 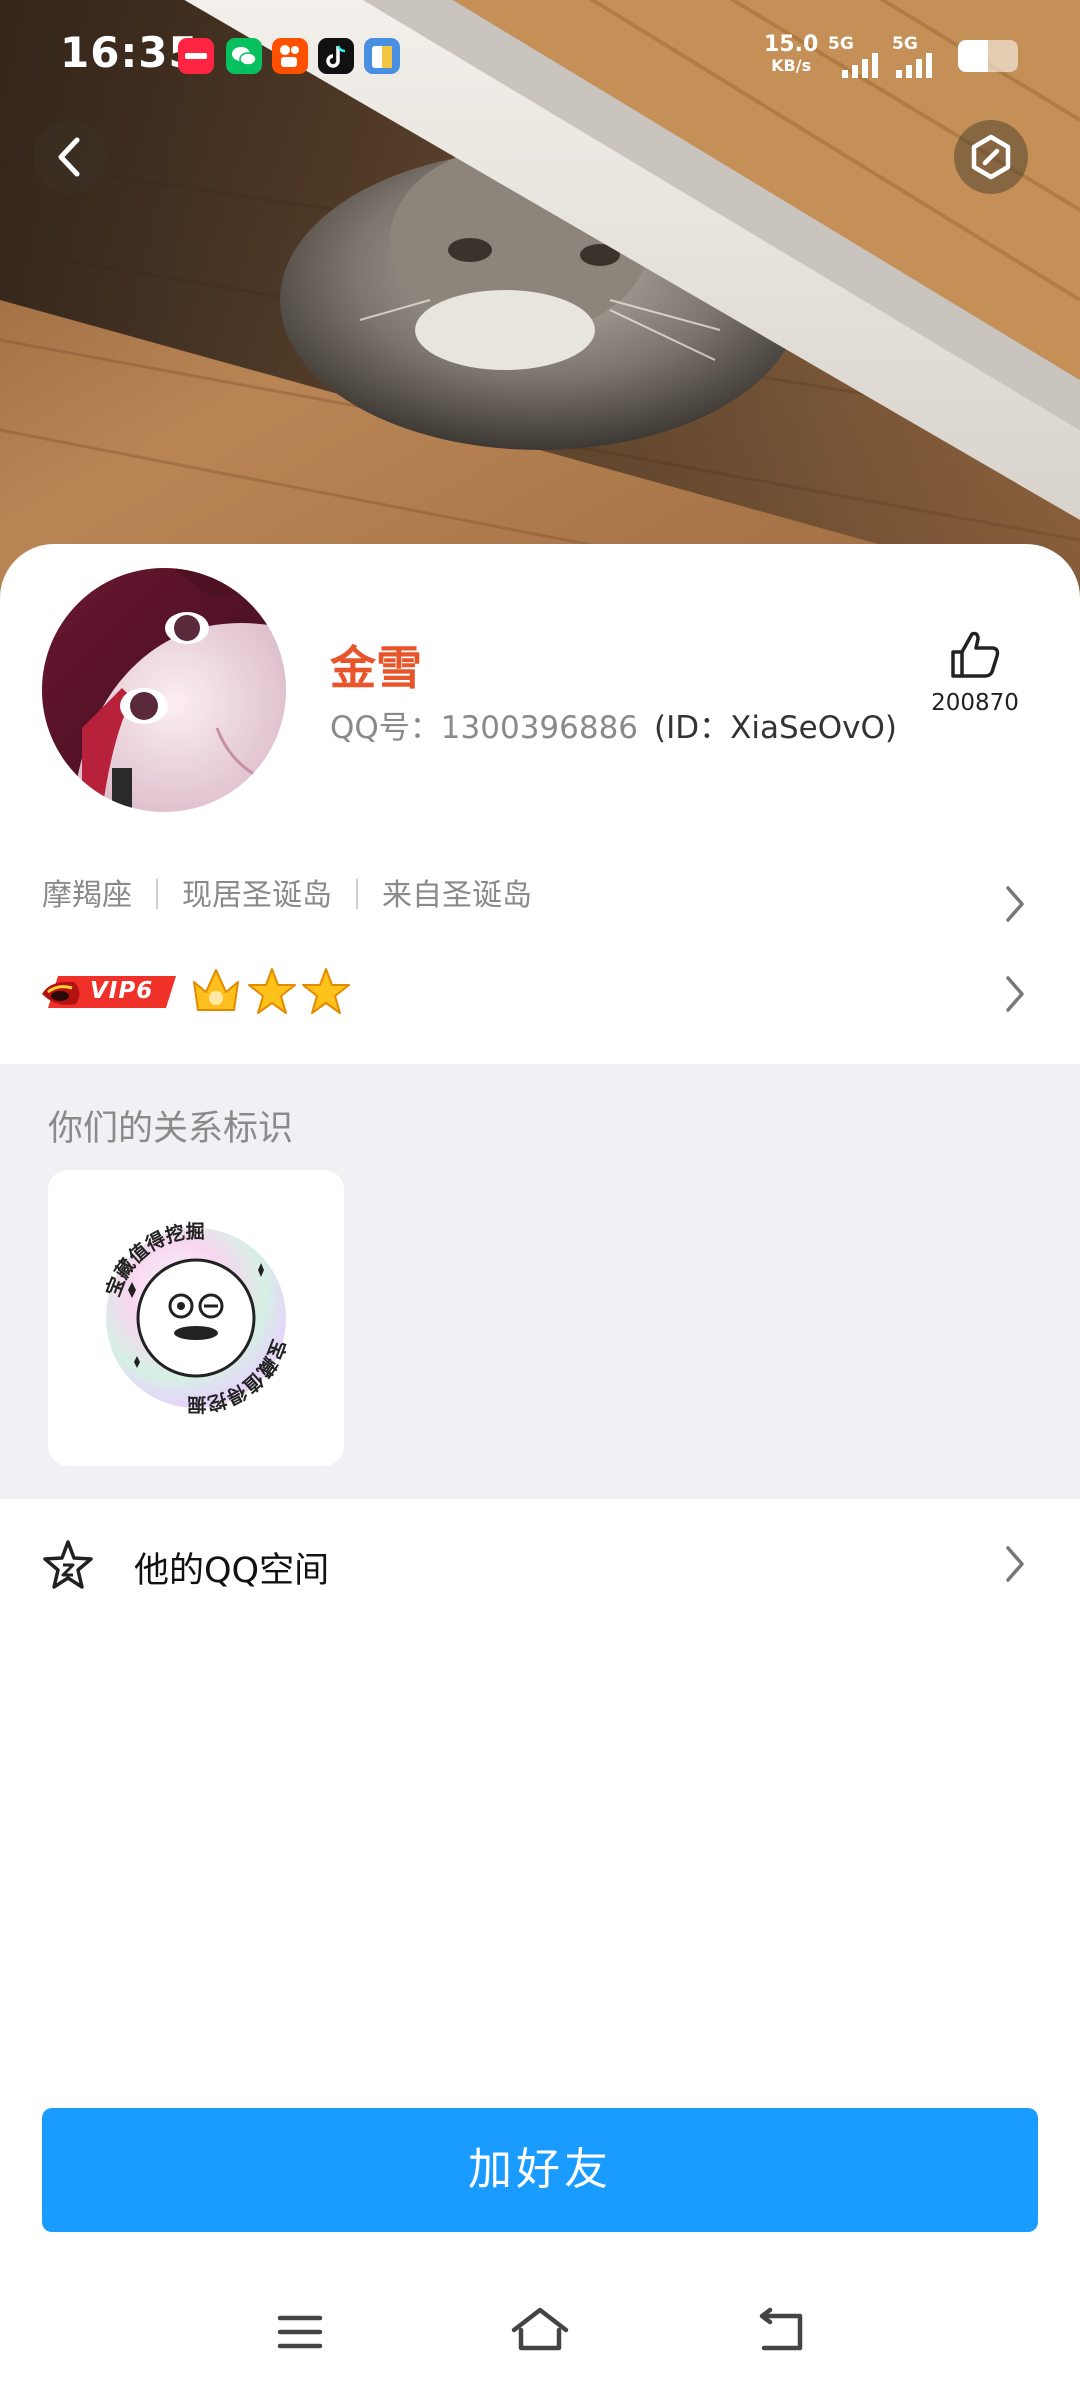 I want to click on qq-id: (ID：XiaSeOvO), so click(x=775, y=728).